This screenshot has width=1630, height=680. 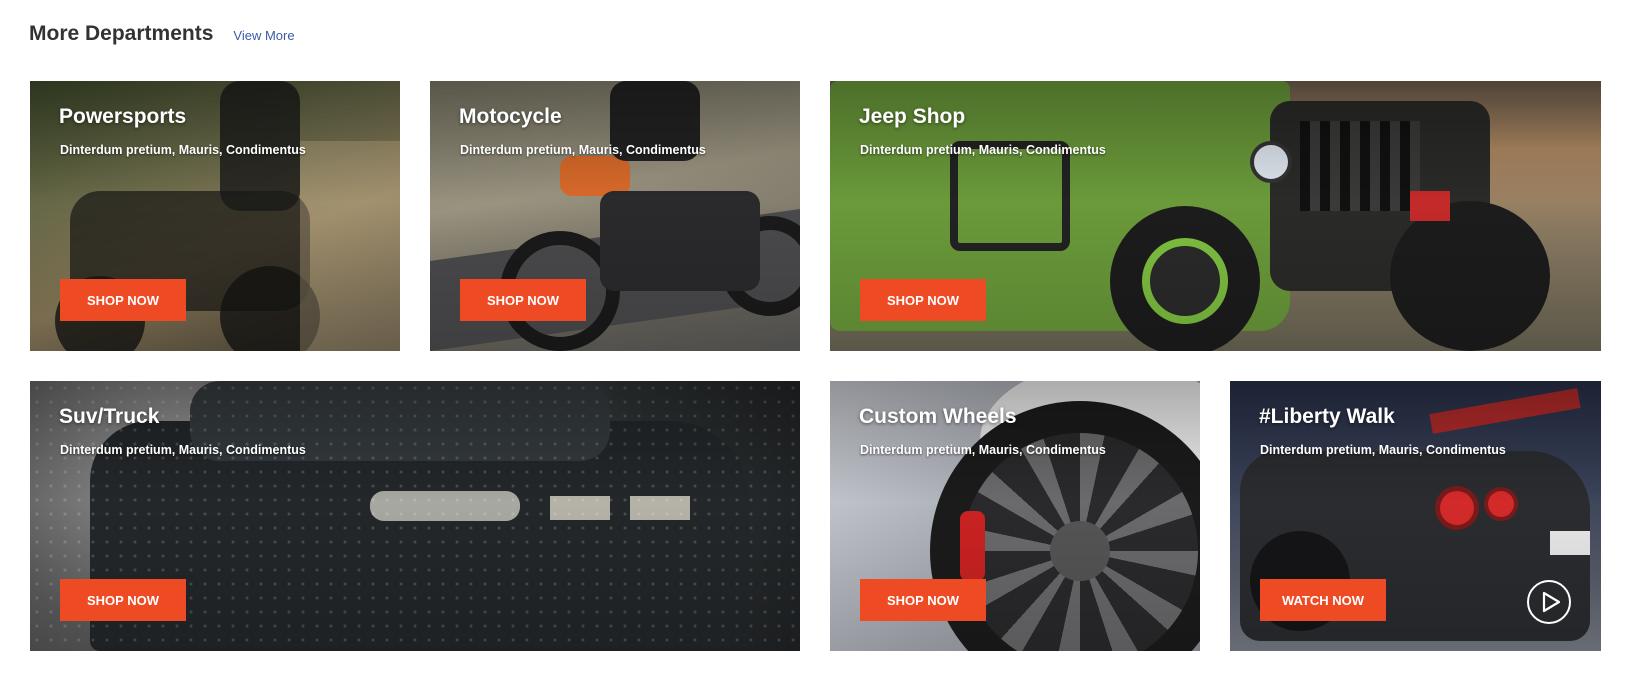 I want to click on section-header: More Departments View More, so click(x=162, y=34).